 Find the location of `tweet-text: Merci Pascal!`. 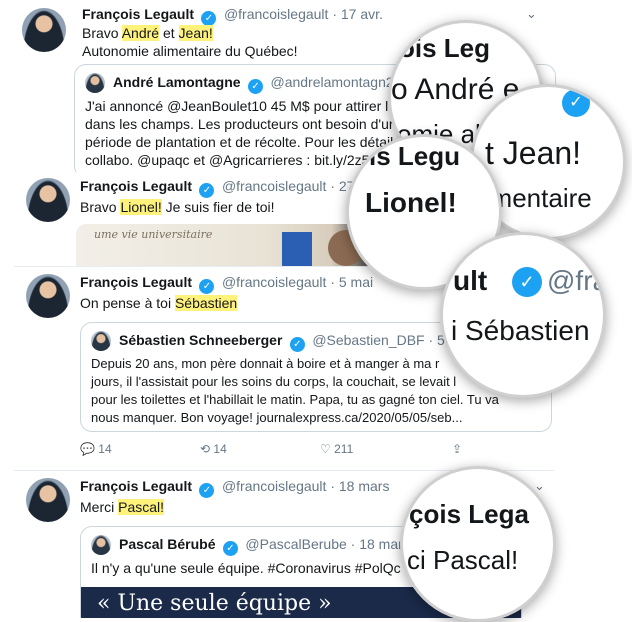

tweet-text: Merci Pascal! is located at coordinates (122, 507).